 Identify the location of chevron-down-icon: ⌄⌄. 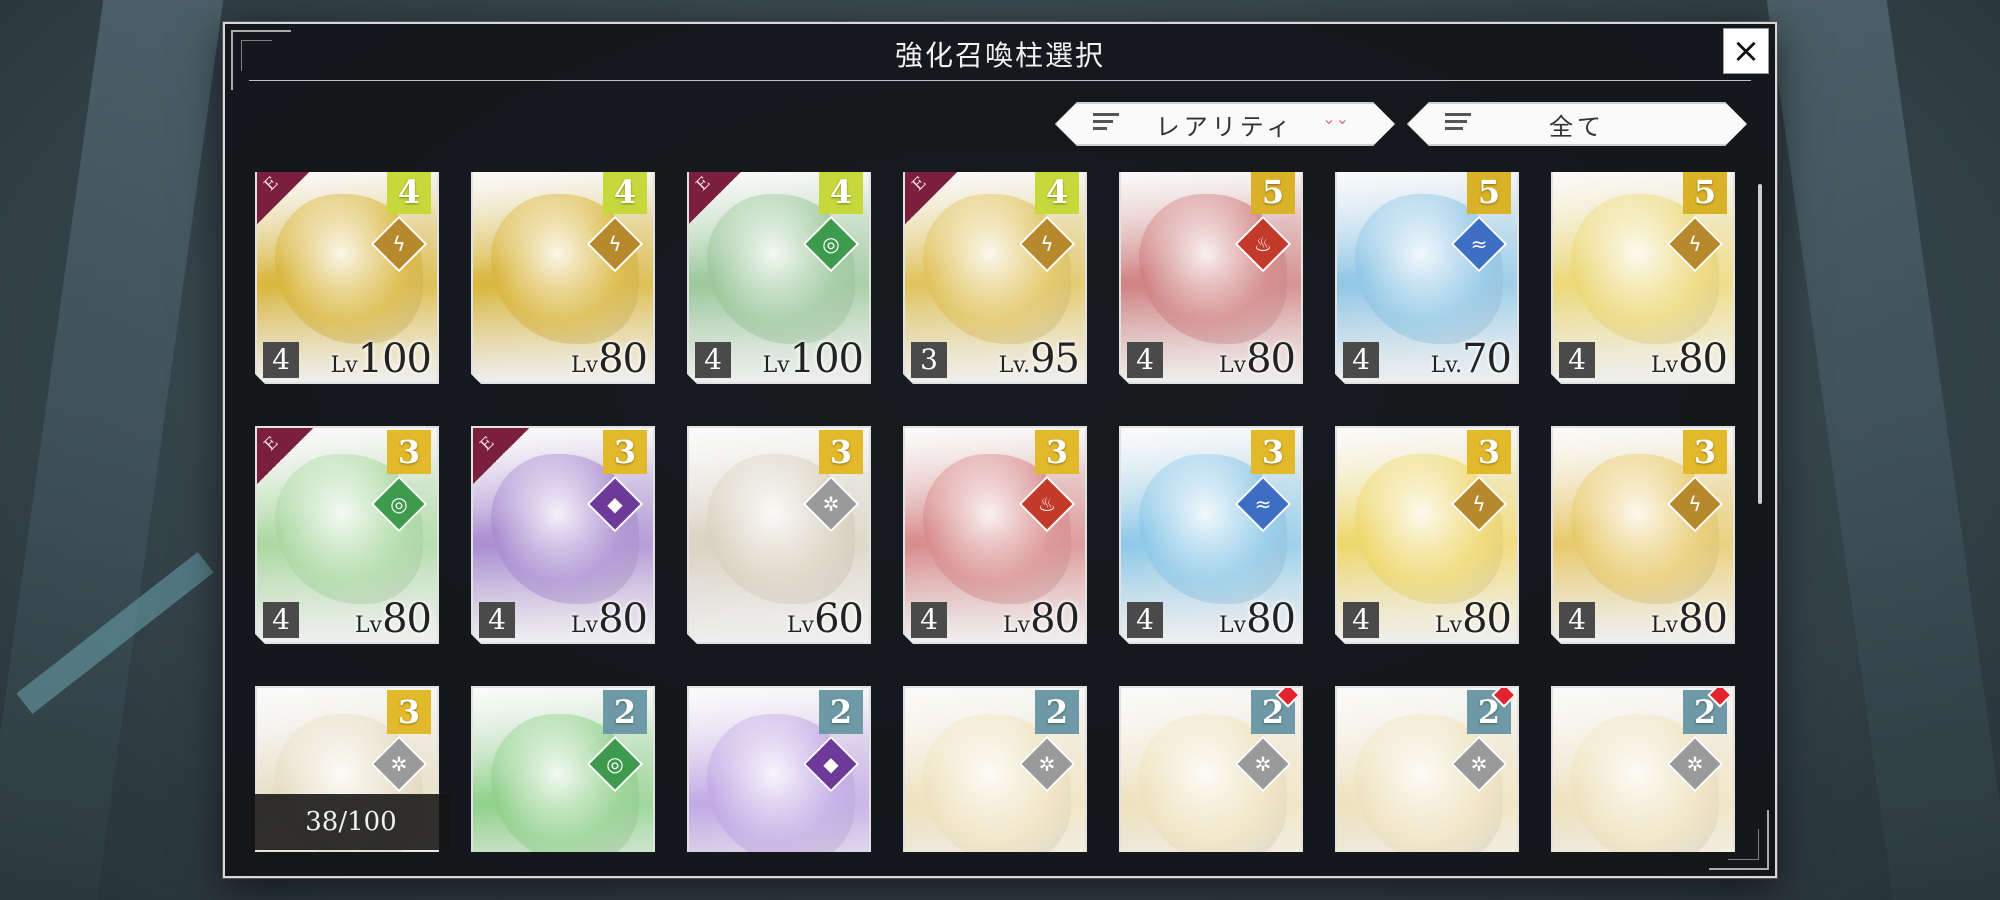
(1335, 118).